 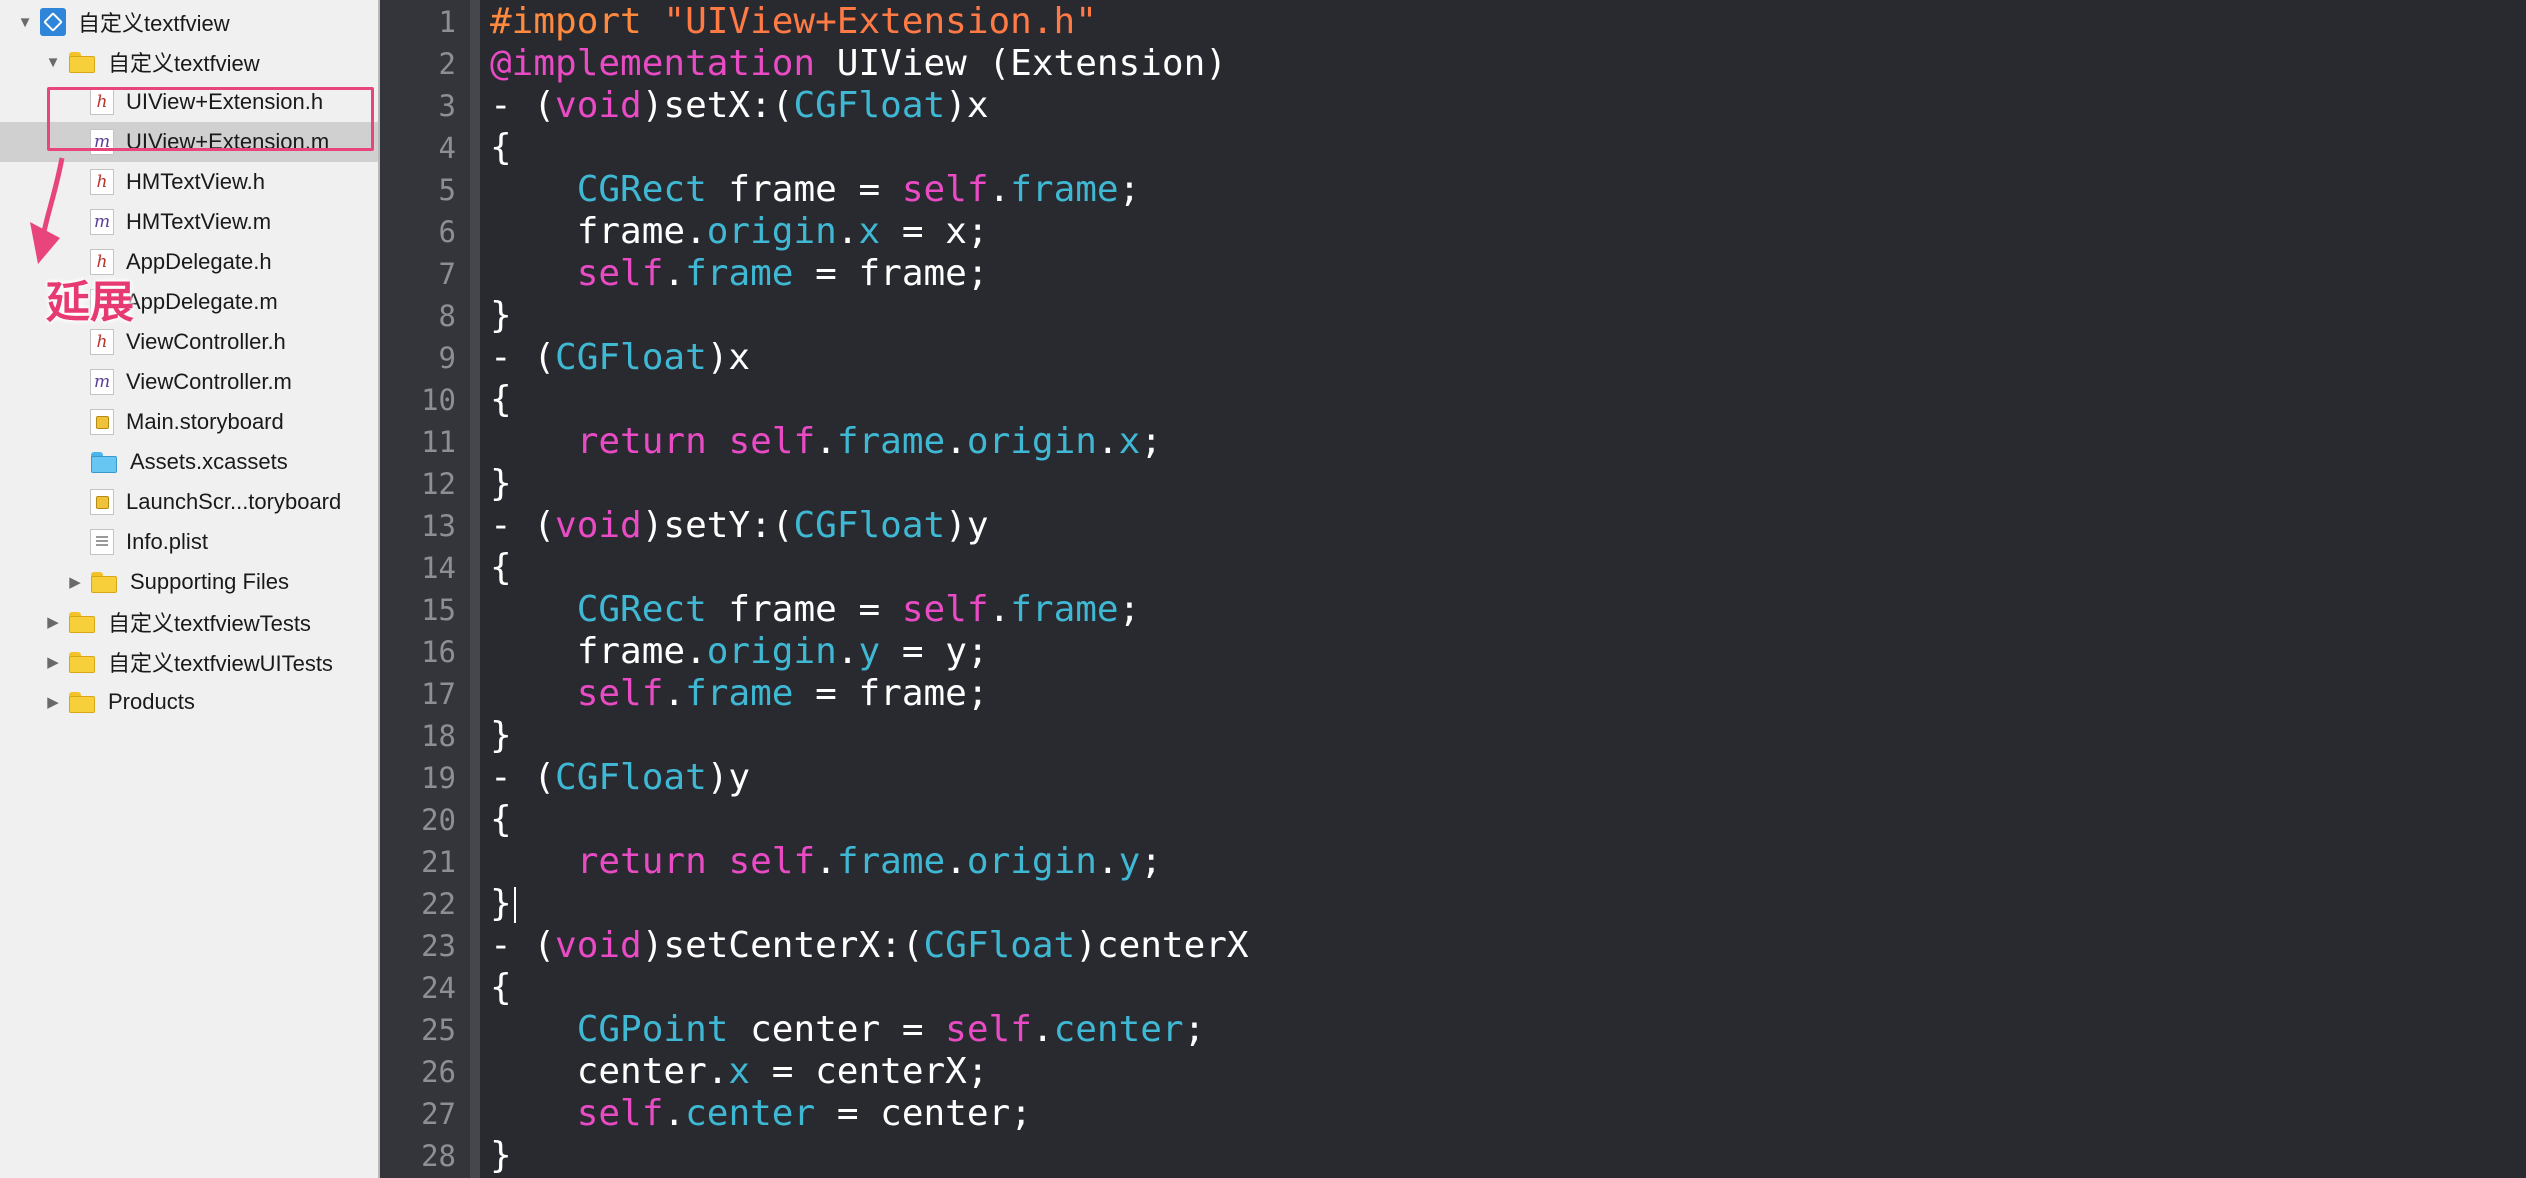 I want to click on navigator-item: ▶ Supporting Files, so click(x=189, y=582).